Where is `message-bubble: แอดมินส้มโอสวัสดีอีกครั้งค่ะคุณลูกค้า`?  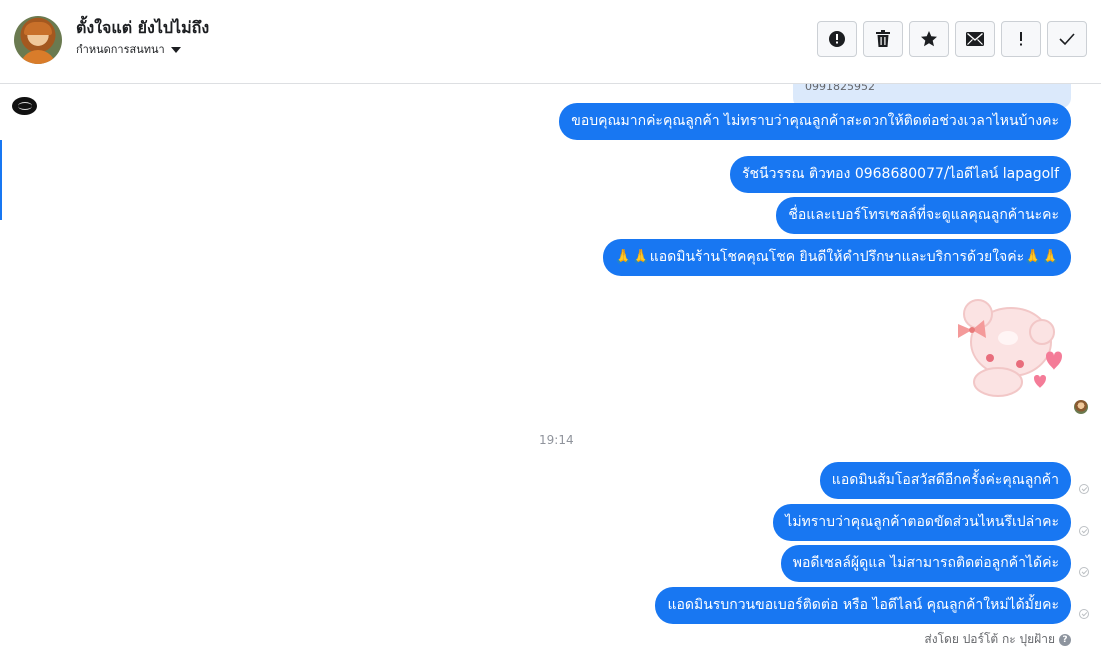 message-bubble: แอดมินส้มโอสวัสดีอีกครั้งค่ะคุณลูกค้า is located at coordinates (945, 480).